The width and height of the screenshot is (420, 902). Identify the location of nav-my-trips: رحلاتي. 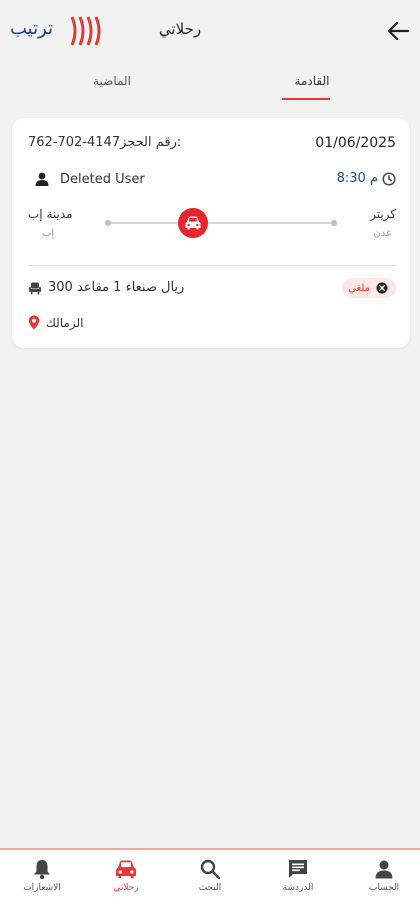
(126, 875).